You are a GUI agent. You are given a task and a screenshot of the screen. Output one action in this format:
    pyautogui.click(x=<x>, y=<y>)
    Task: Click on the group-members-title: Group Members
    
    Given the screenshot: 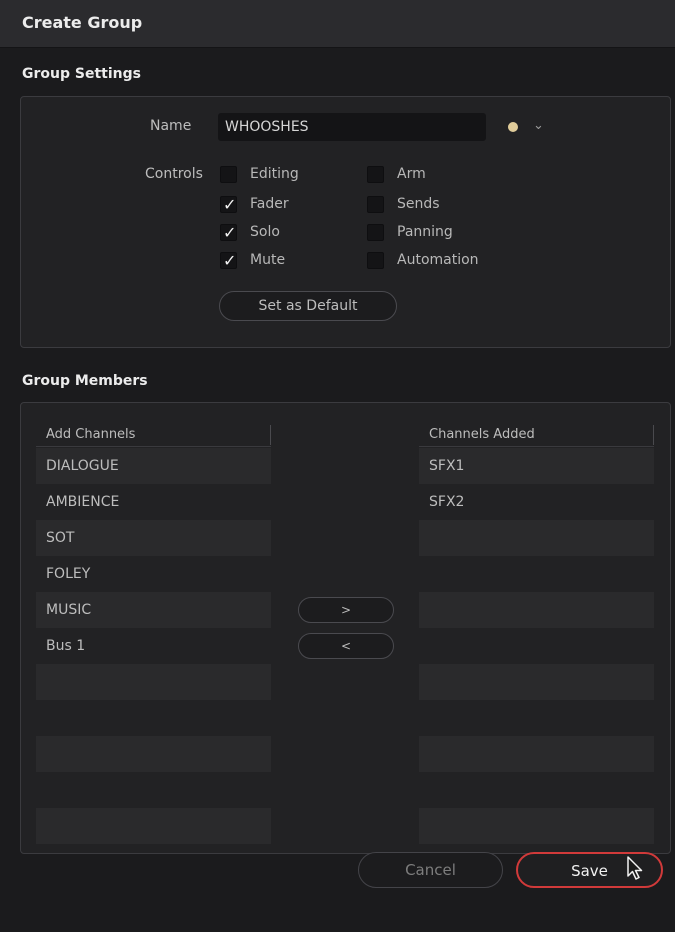 What is the action you would take?
    pyautogui.click(x=85, y=381)
    